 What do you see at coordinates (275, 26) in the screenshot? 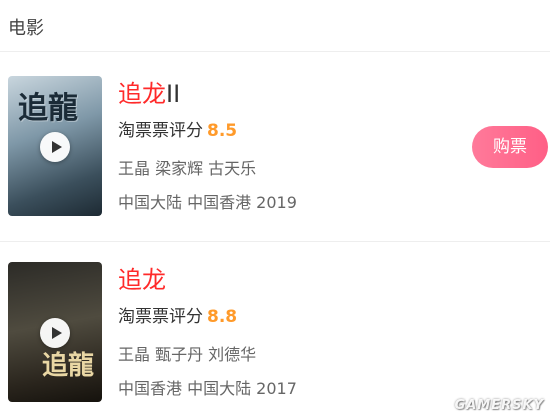
I see `section-header: 电影` at bounding box center [275, 26].